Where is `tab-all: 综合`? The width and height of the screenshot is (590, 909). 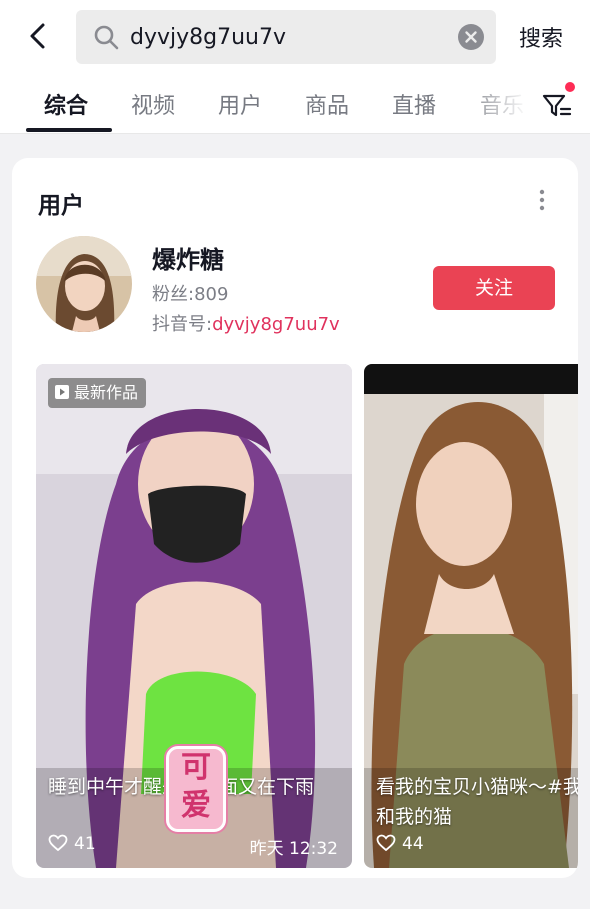 tab-all: 综合 is located at coordinates (66, 104).